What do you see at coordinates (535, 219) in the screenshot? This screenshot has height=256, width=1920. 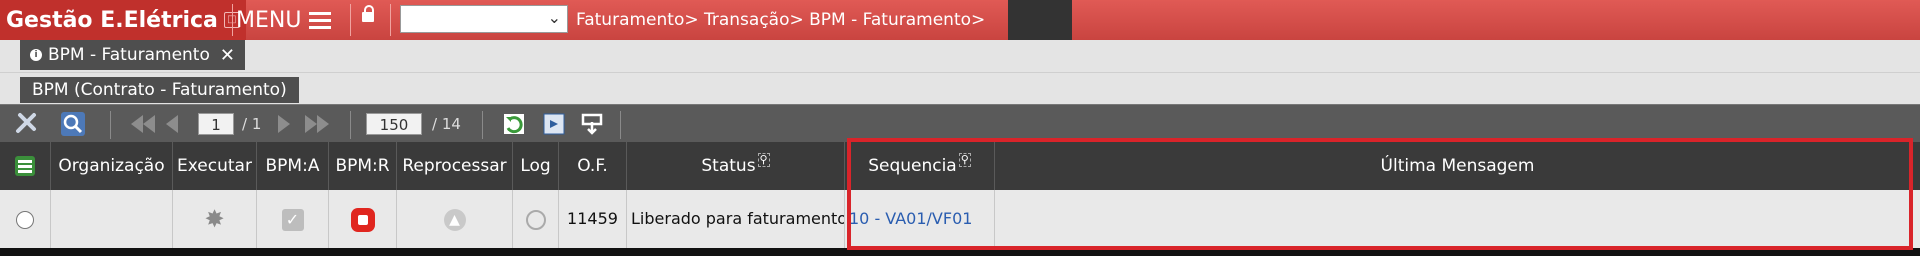 I see `log-icon` at bounding box center [535, 219].